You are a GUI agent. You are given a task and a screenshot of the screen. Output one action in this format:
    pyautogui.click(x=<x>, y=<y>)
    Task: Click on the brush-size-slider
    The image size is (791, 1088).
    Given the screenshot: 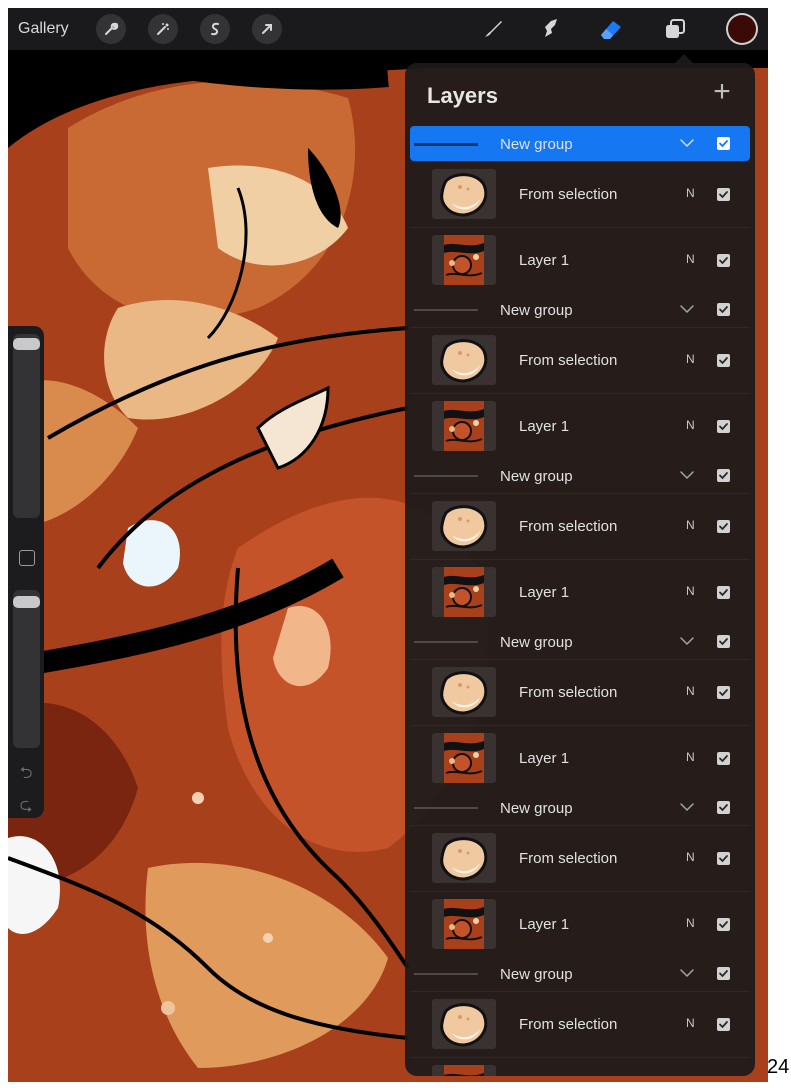 What is the action you would take?
    pyautogui.click(x=26, y=426)
    